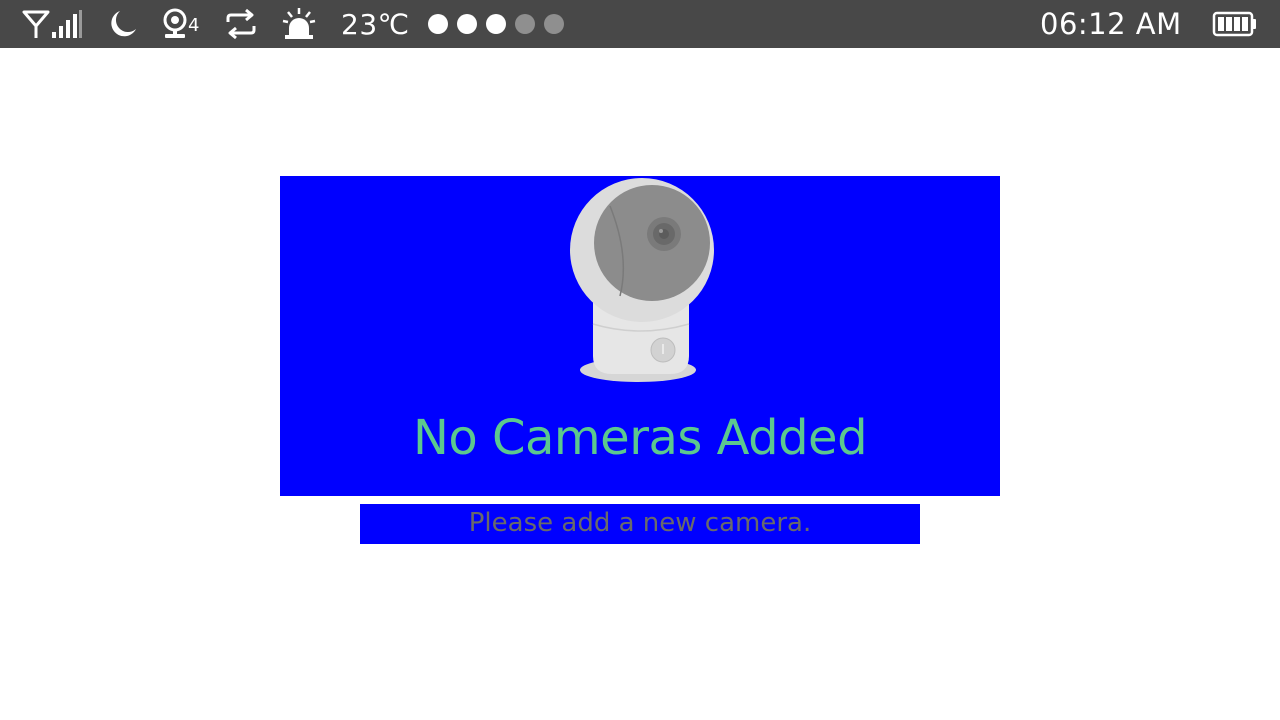 This screenshot has height=720, width=1280. What do you see at coordinates (123, 24) in the screenshot?
I see `moon-icon` at bounding box center [123, 24].